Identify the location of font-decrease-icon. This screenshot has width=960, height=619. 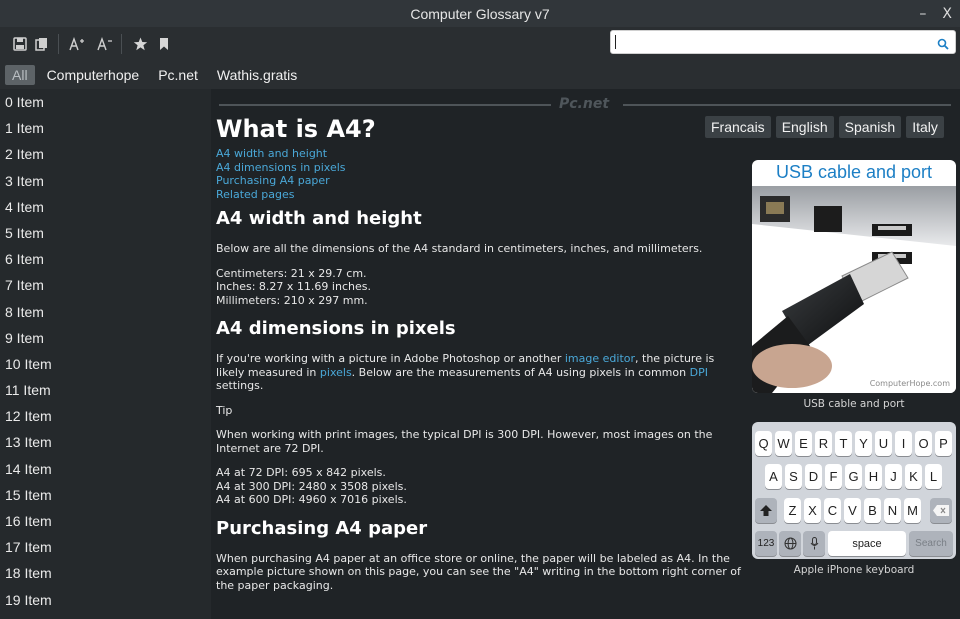
(105, 44).